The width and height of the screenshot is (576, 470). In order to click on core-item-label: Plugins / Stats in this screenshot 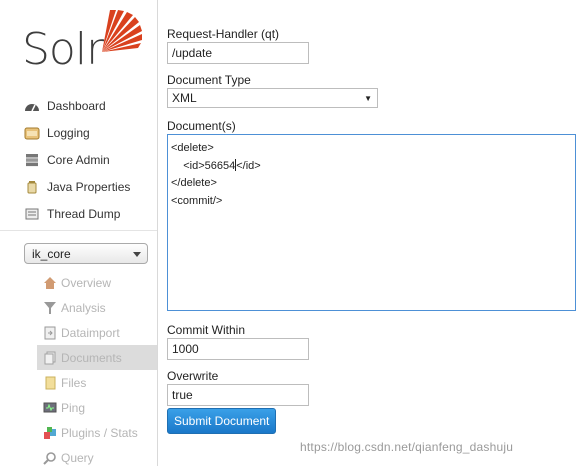, I will do `click(99, 432)`.